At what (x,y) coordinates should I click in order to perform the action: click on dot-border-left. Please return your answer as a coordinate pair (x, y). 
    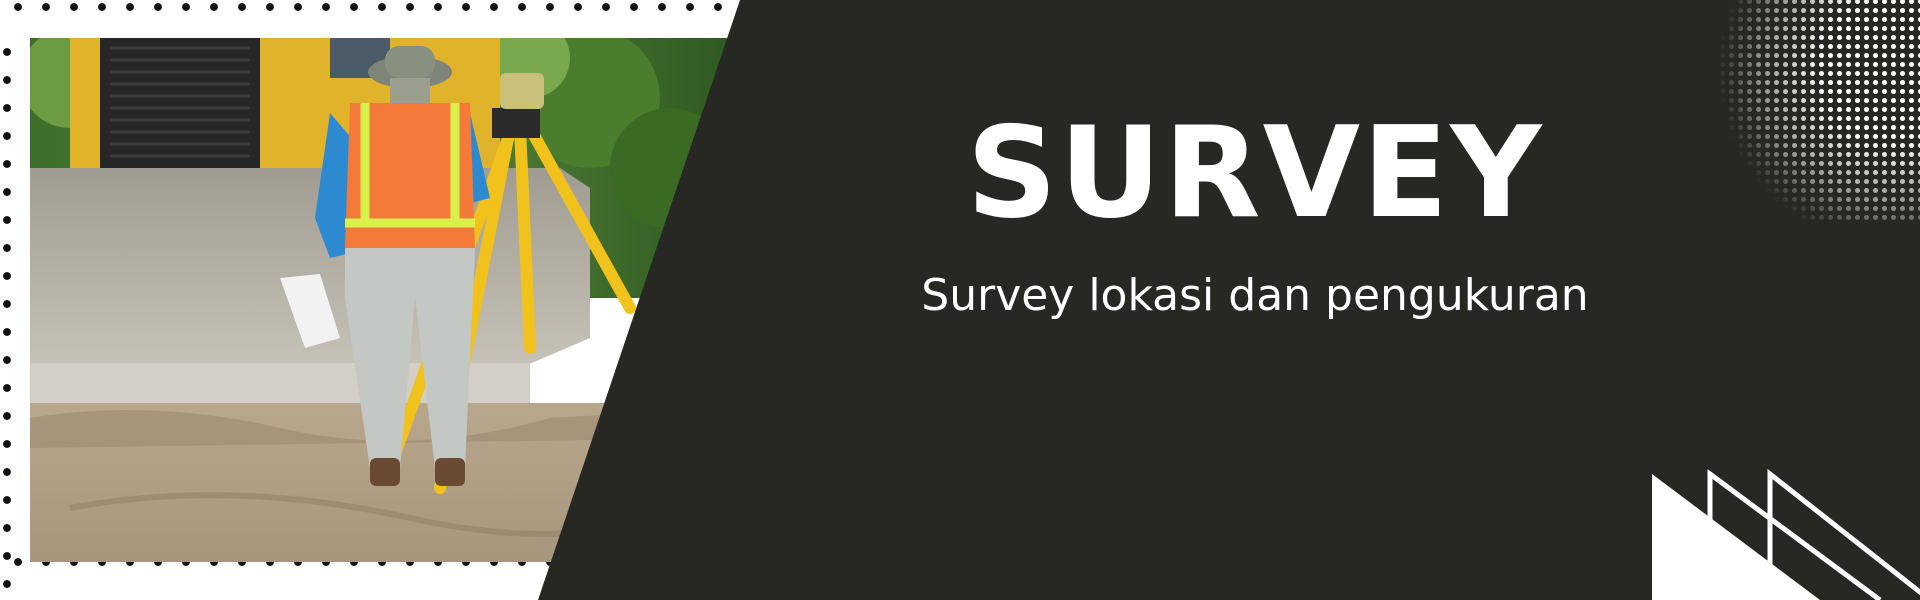
    Looking at the image, I should click on (7, 315).